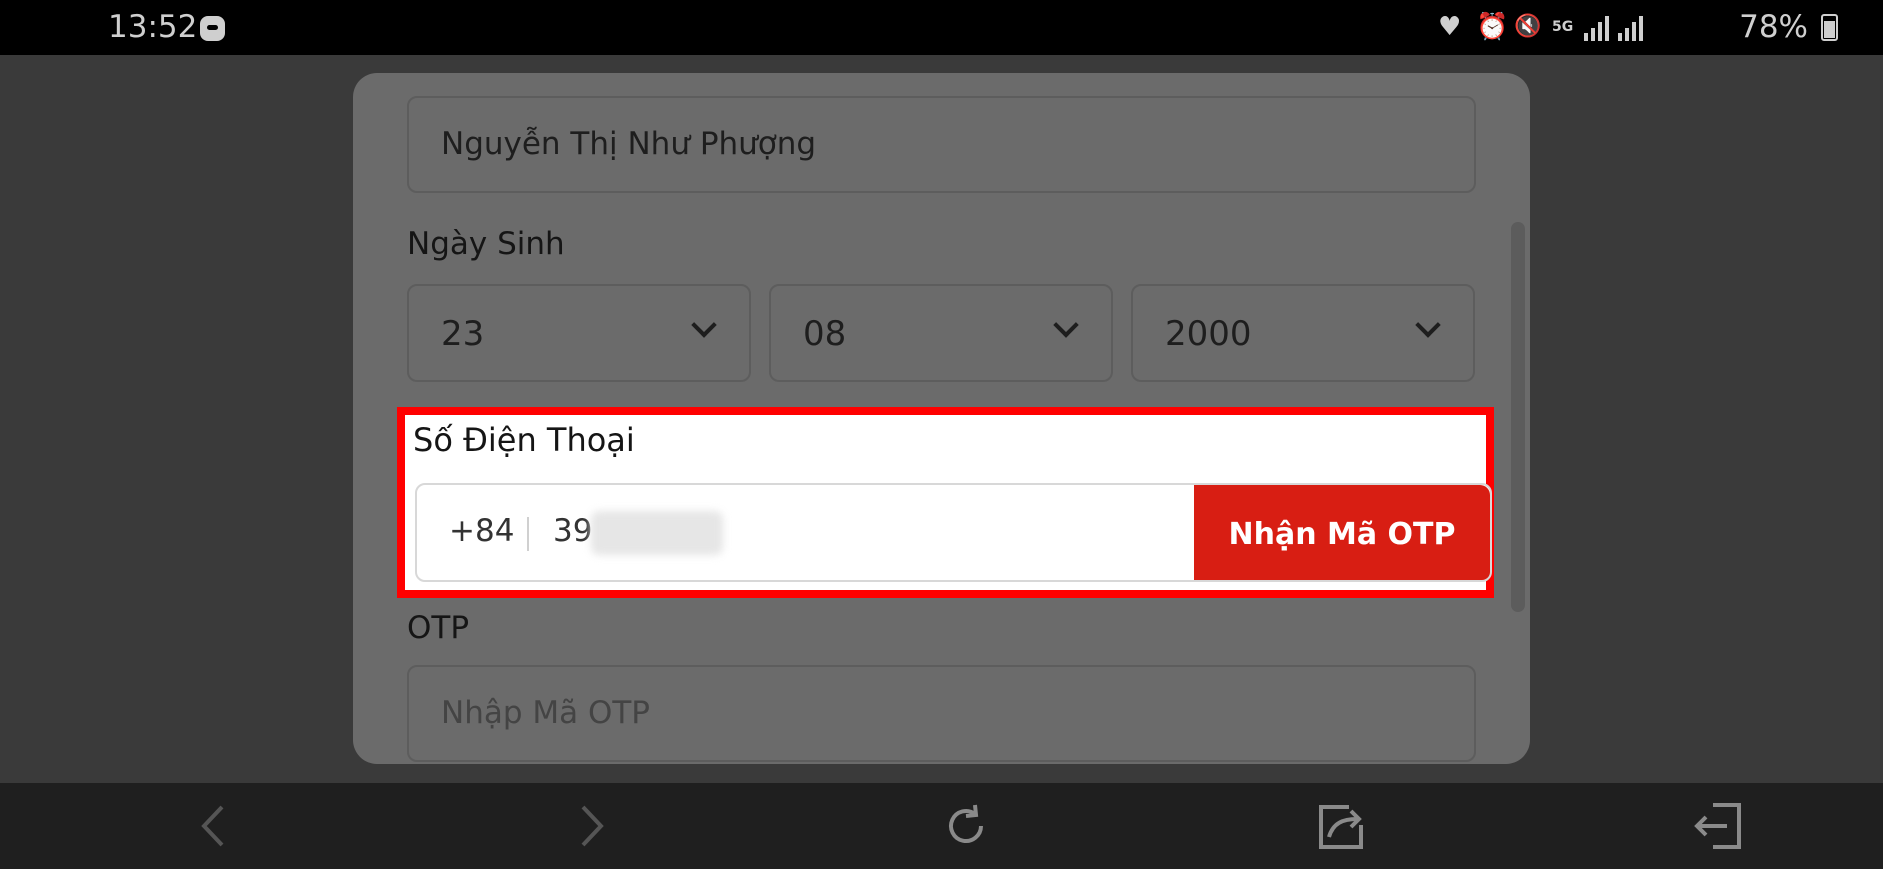  I want to click on exit-icon, so click(1717, 826).